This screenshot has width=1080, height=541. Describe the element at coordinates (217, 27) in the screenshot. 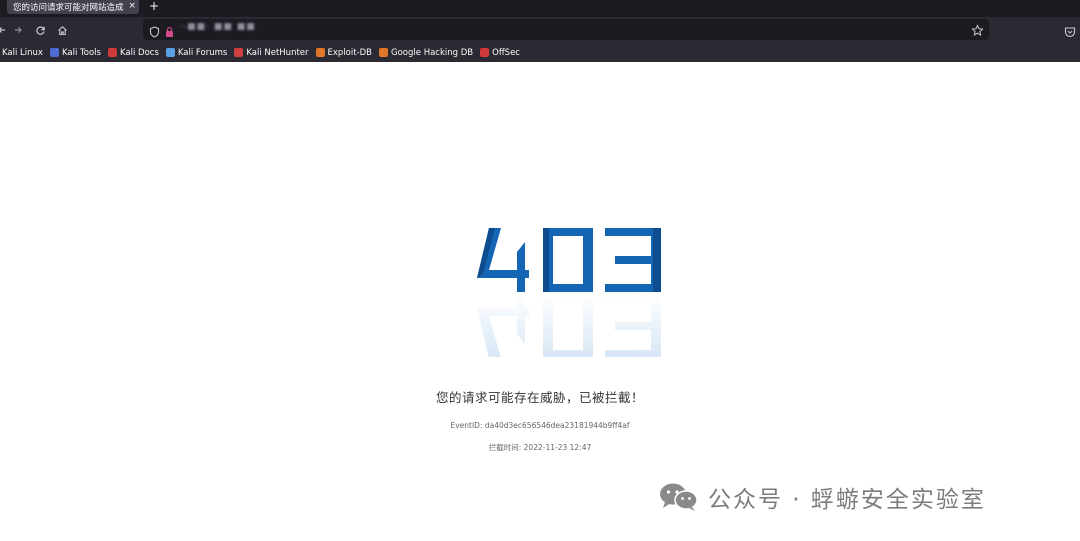

I see `url-text: ·-■■· ■■ ■■` at that location.